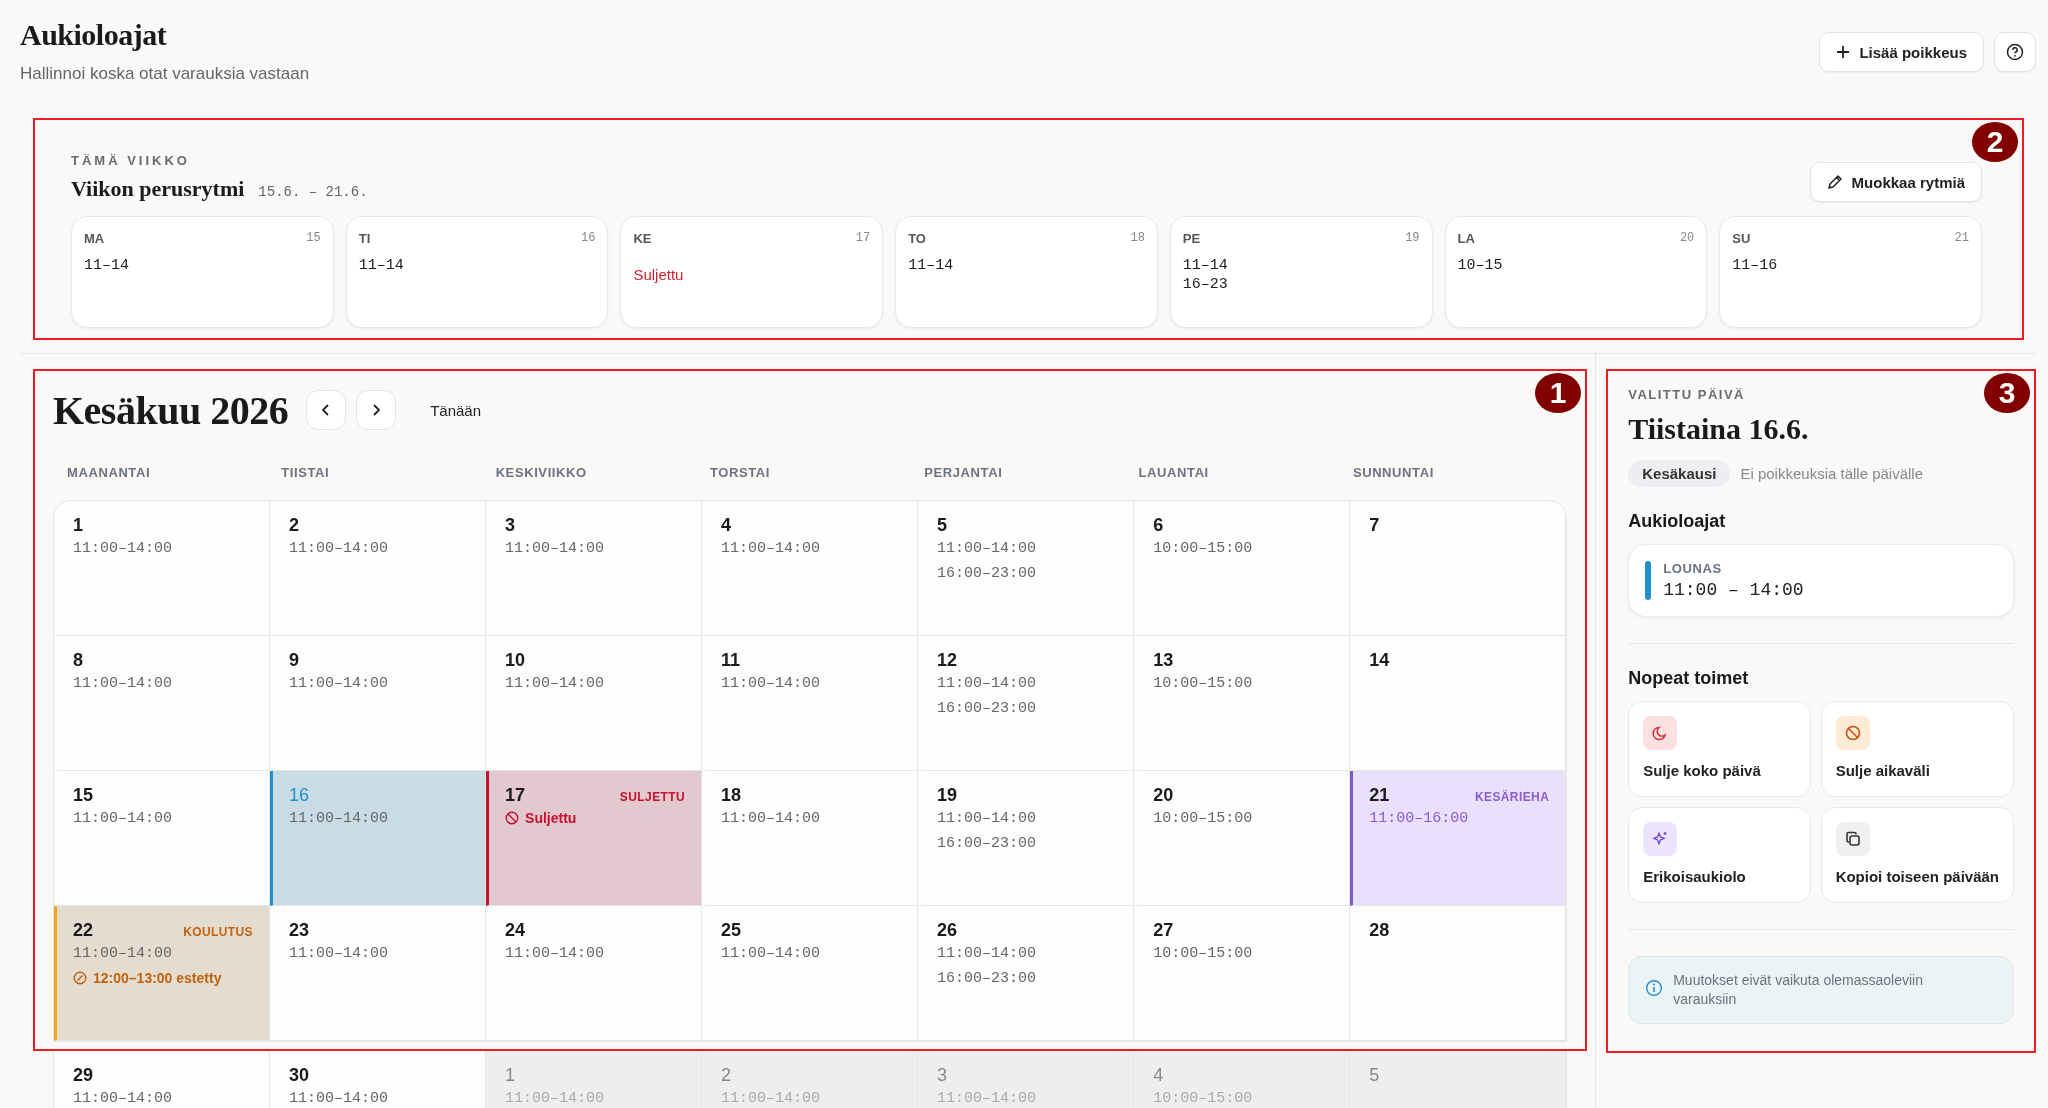 The width and height of the screenshot is (2048, 1108). I want to click on weekday-date: 21, so click(1961, 238).